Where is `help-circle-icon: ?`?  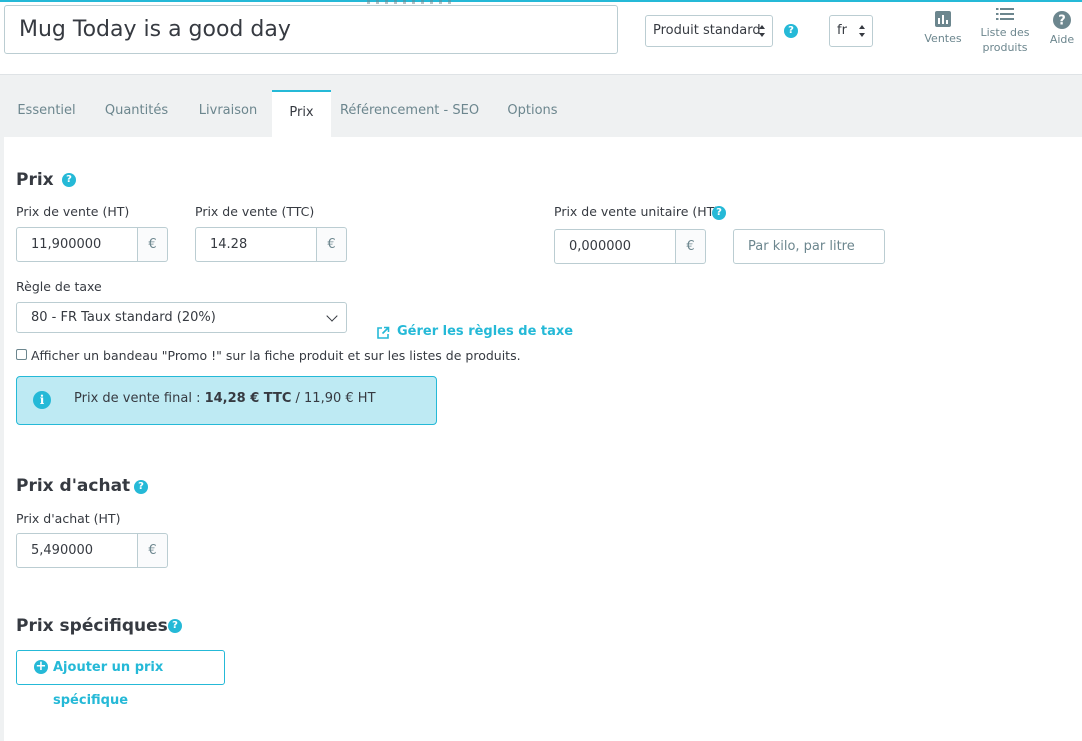 help-circle-icon: ? is located at coordinates (1062, 20).